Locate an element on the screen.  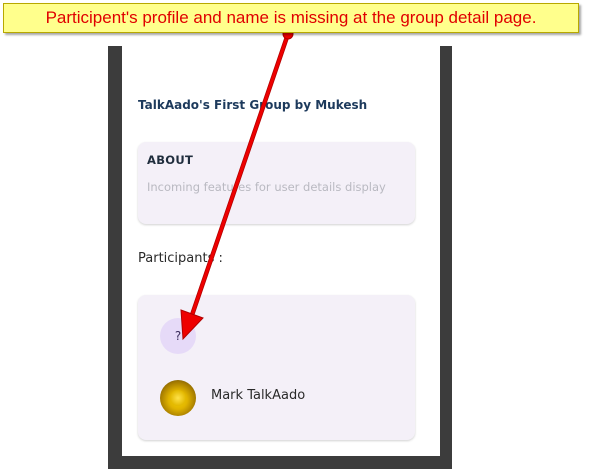
participant-row: ? is located at coordinates (185, 336).